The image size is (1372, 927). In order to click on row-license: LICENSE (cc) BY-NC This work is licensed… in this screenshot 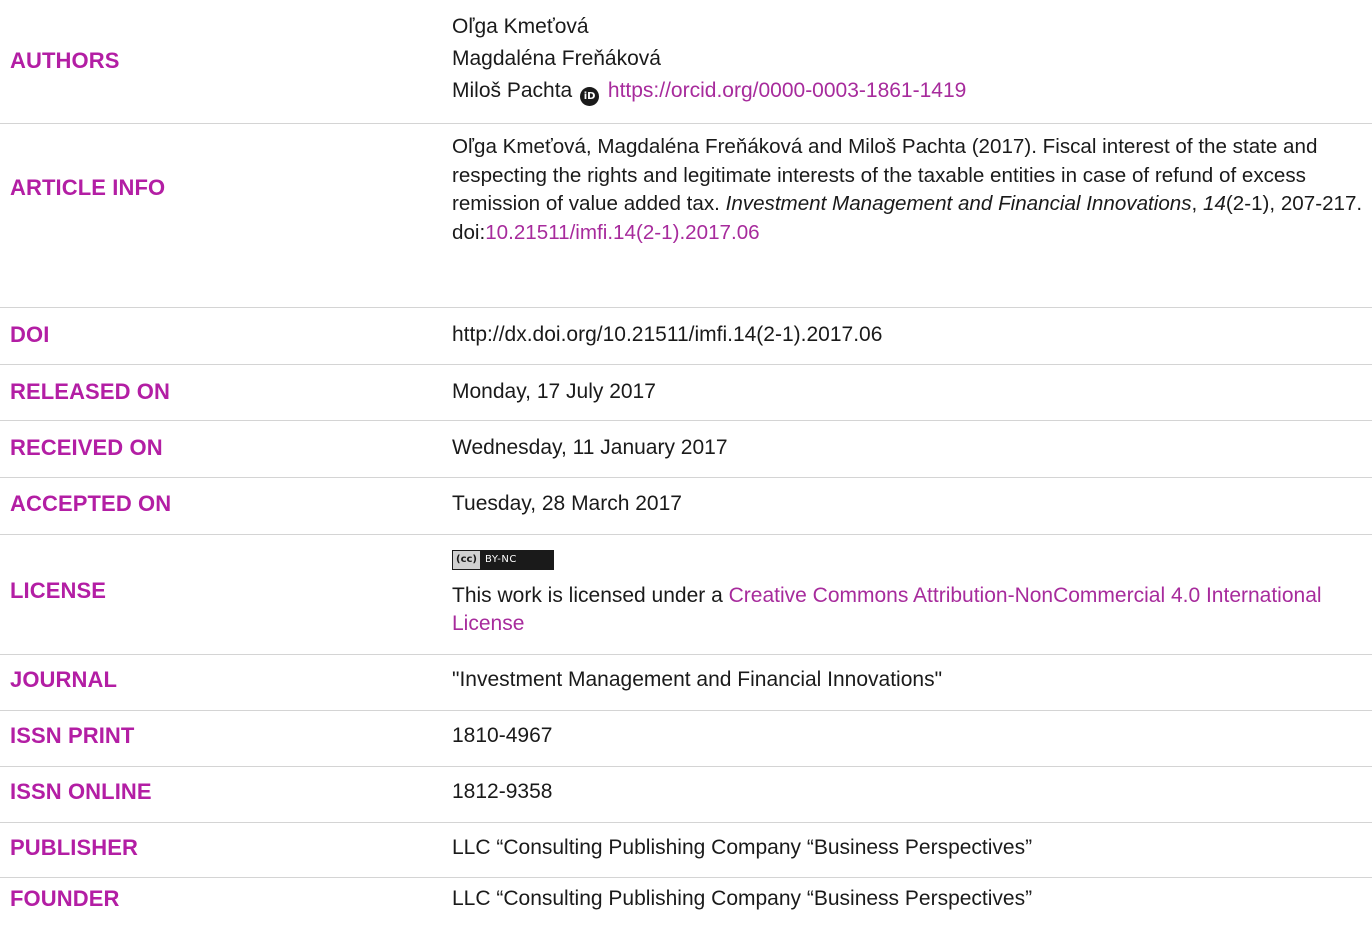, I will do `click(686, 594)`.